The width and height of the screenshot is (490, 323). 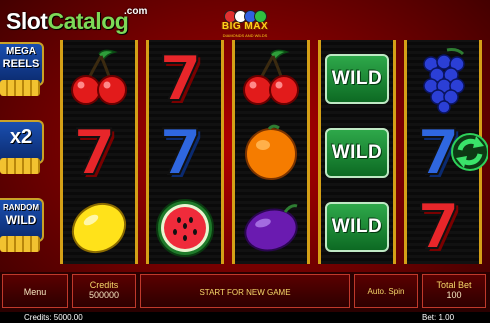 I want to click on start-label: START FOR NEW GAME, so click(x=245, y=292).